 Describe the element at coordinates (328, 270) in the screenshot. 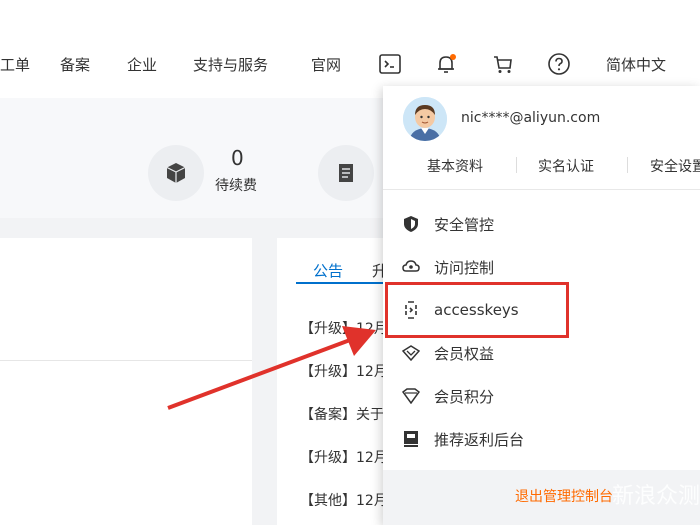

I see `tab-announcements: 公告` at that location.